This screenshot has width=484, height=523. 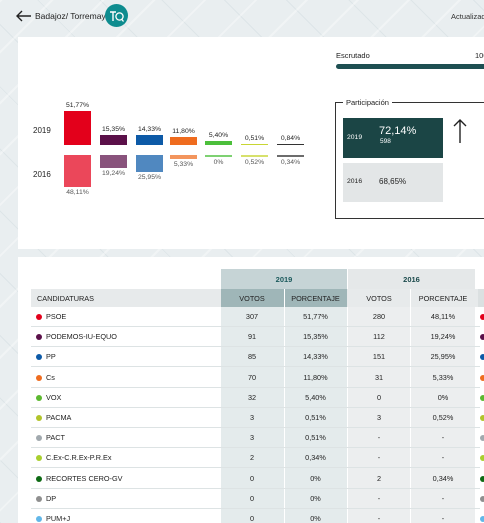 I want to click on votes-2016: 0, so click(x=379, y=397).